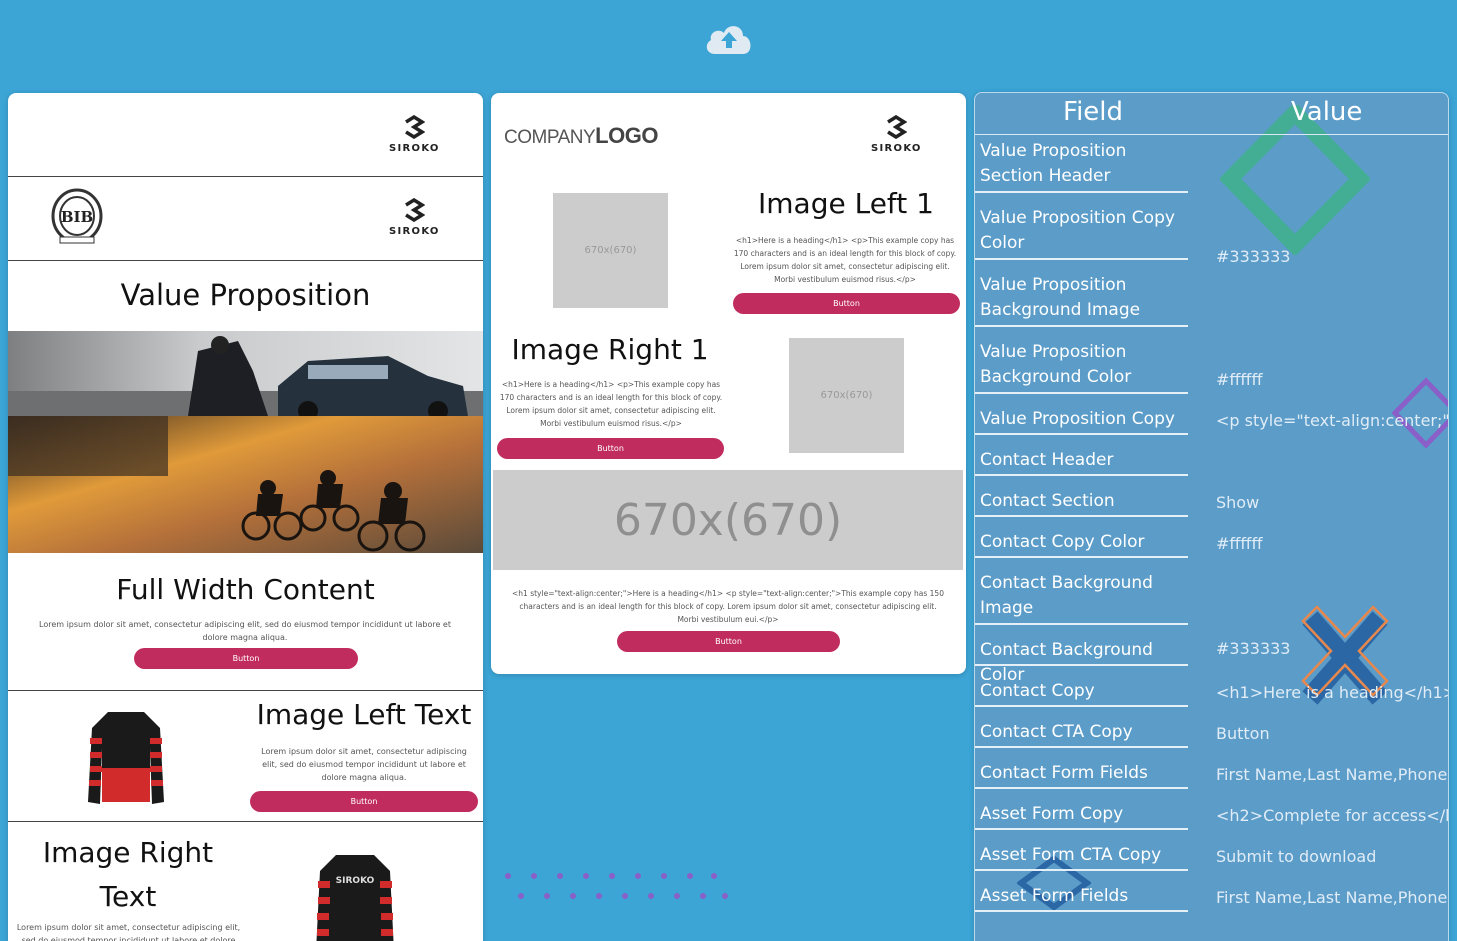 The height and width of the screenshot is (941, 1457). I want to click on image-left-1-heading: Image Left 1, so click(846, 203).